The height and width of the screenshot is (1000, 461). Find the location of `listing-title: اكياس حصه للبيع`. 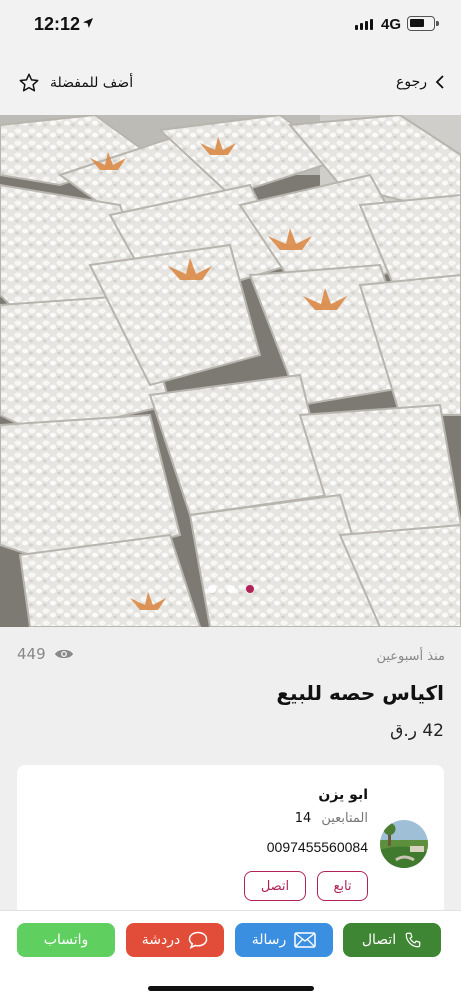

listing-title: اكياس حصه للبيع is located at coordinates (360, 693).